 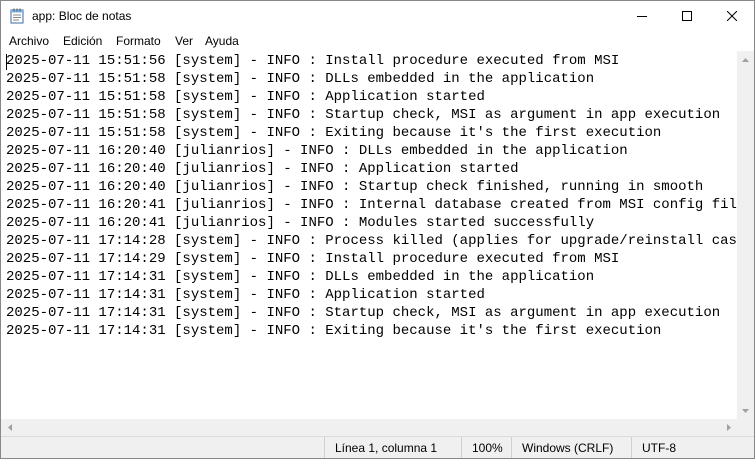 I want to click on scroll-up-icon, so click(x=745, y=59).